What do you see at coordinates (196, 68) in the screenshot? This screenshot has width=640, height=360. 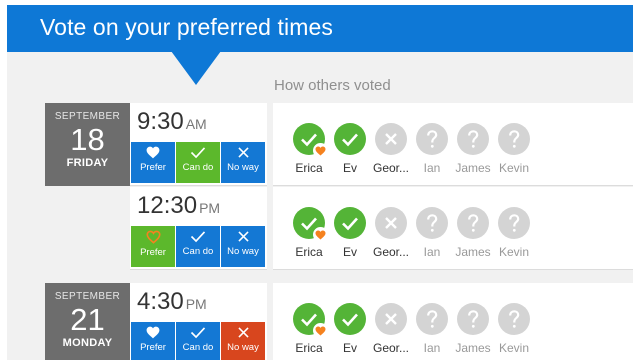 I see `banner-pointer` at bounding box center [196, 68].